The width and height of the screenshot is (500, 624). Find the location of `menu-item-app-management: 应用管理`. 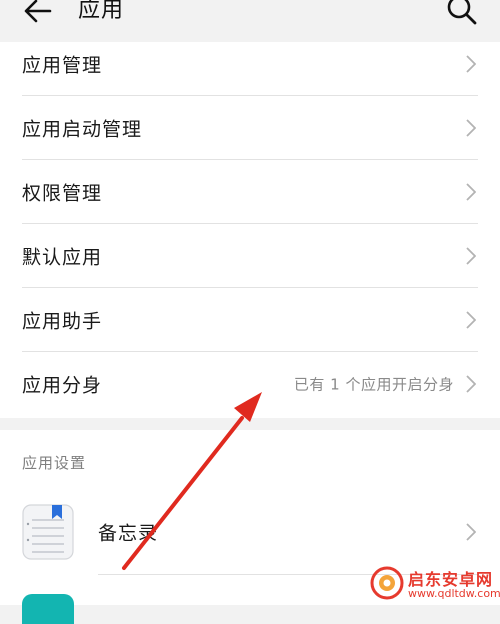

menu-item-app-management: 应用管理 is located at coordinates (250, 64).